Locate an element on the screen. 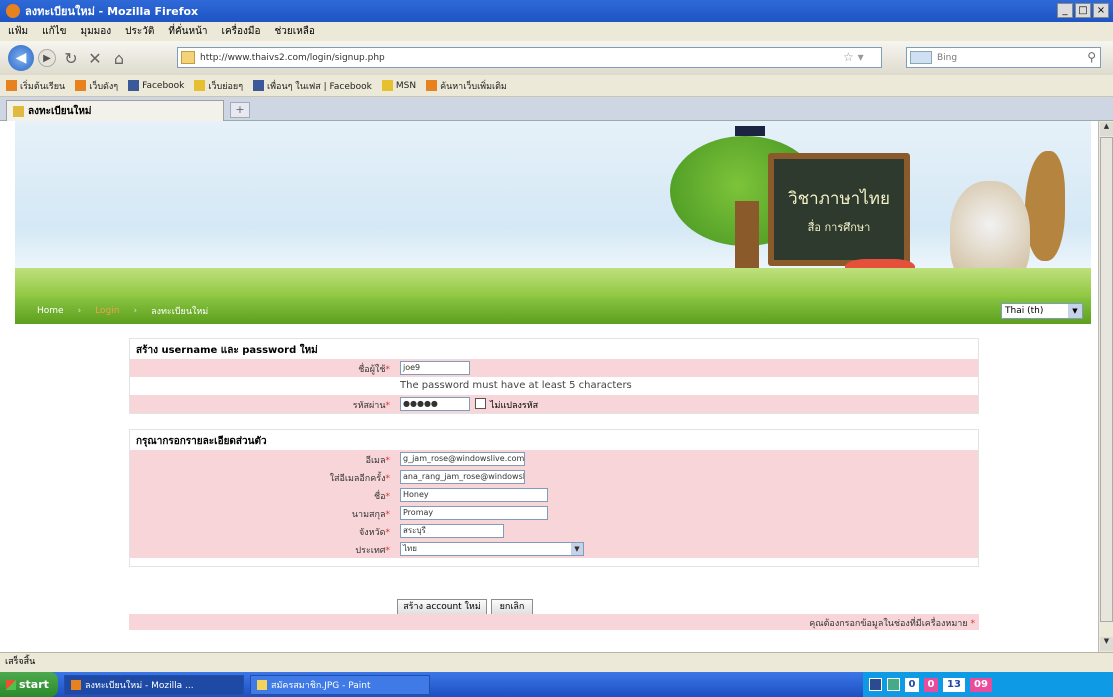 The width and height of the screenshot is (1113, 697). tab-label: ลงทะเบียนใหม่ is located at coordinates (60, 111).